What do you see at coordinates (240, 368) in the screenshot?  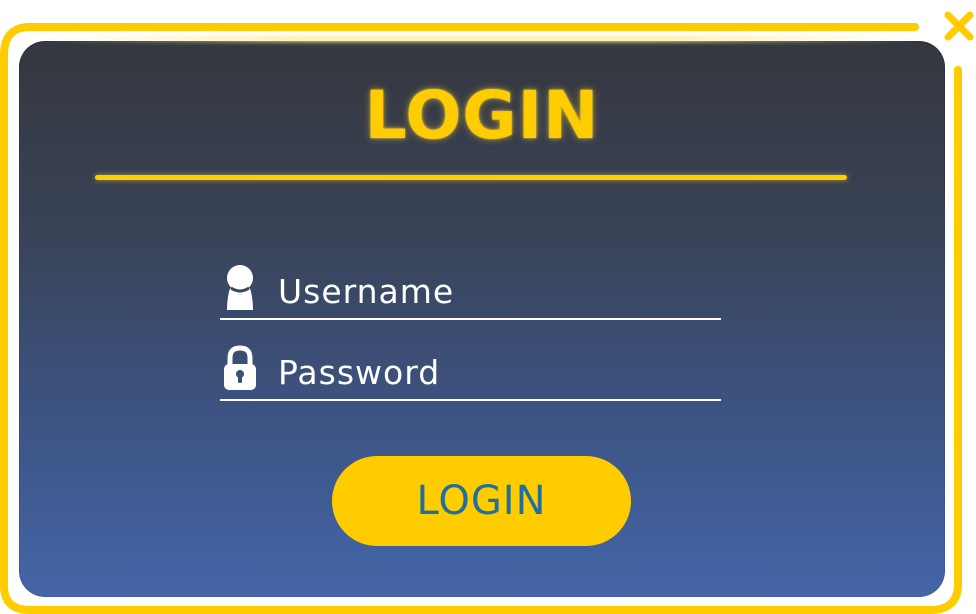 I see `lock-icon` at bounding box center [240, 368].